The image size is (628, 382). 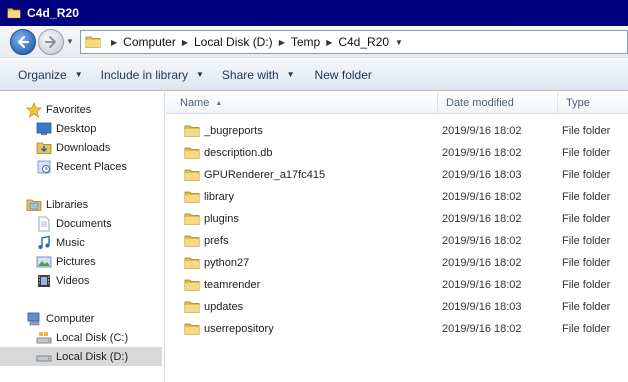 What do you see at coordinates (76, 128) in the screenshot?
I see `nav-desktop-label: Desktop` at bounding box center [76, 128].